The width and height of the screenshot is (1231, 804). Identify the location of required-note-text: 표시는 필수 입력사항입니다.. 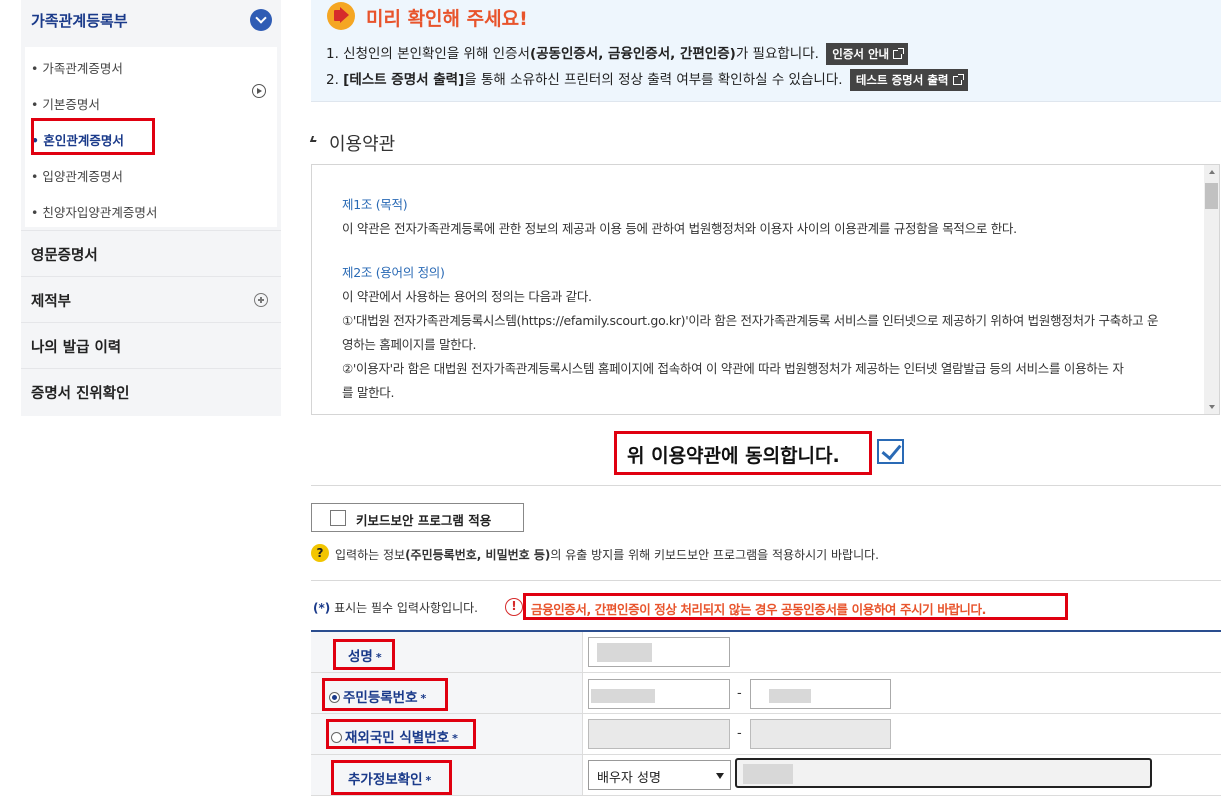
(404, 608).